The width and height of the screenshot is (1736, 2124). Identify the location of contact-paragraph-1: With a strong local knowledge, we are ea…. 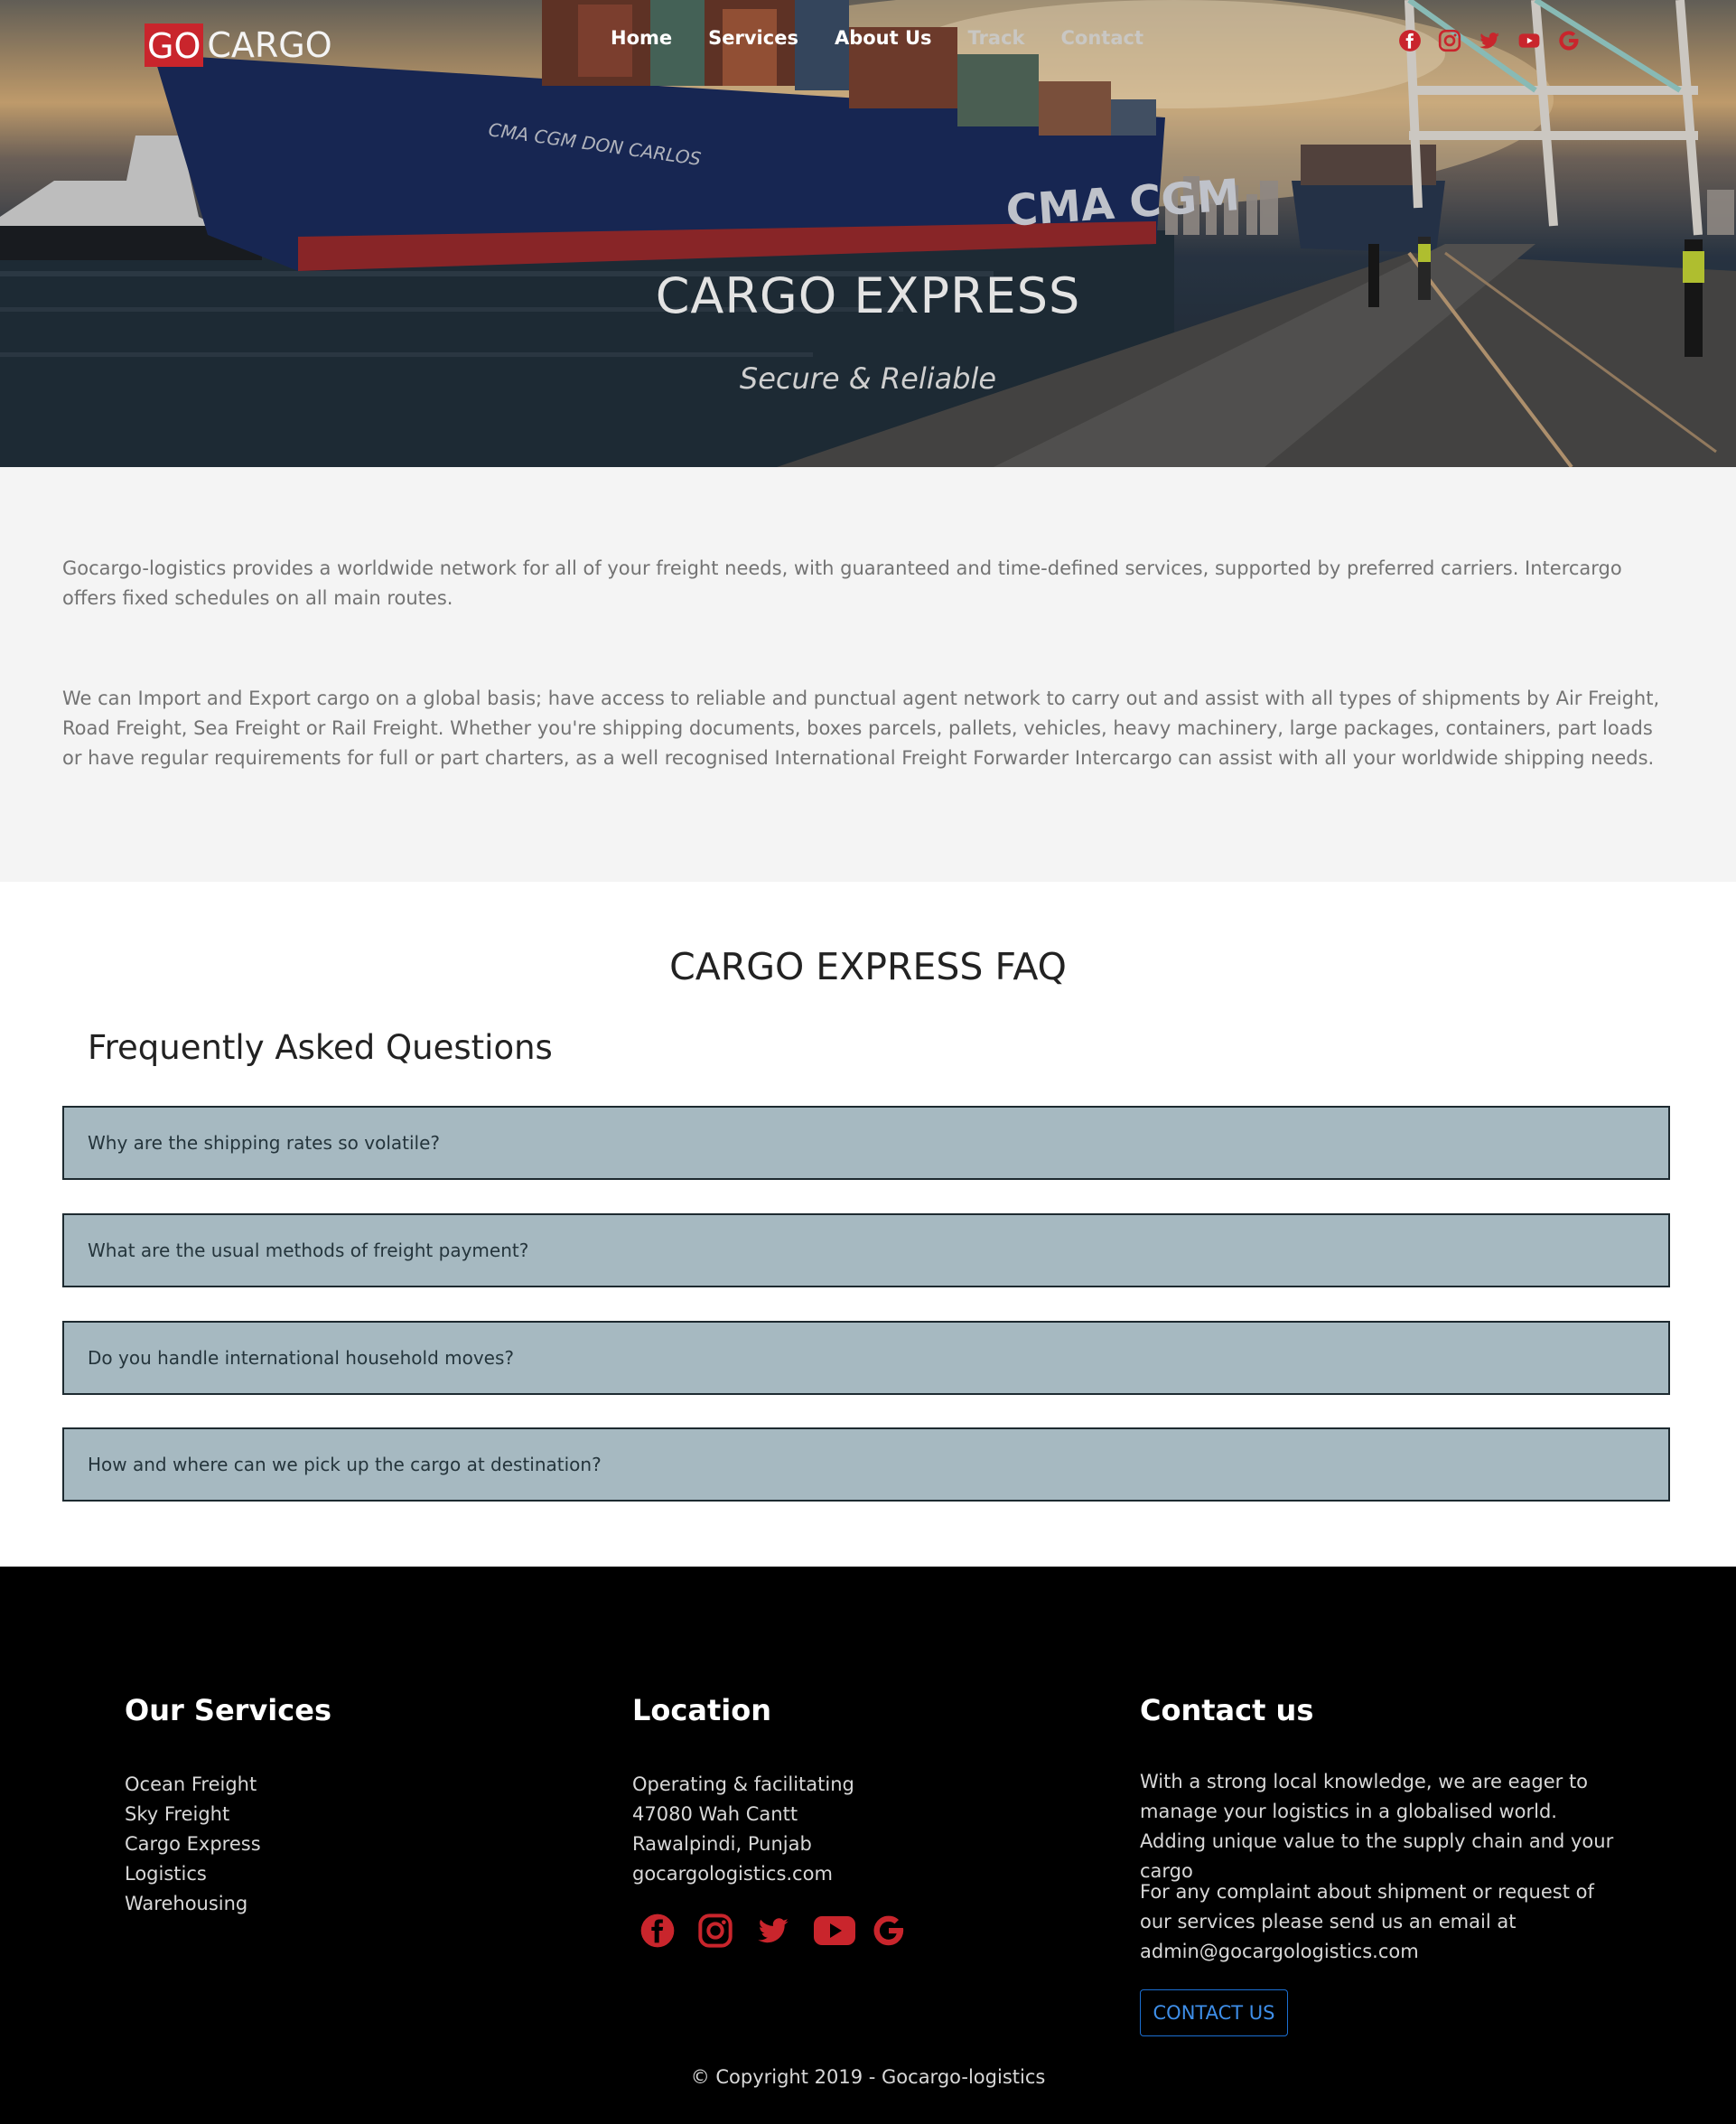
(1377, 1826).